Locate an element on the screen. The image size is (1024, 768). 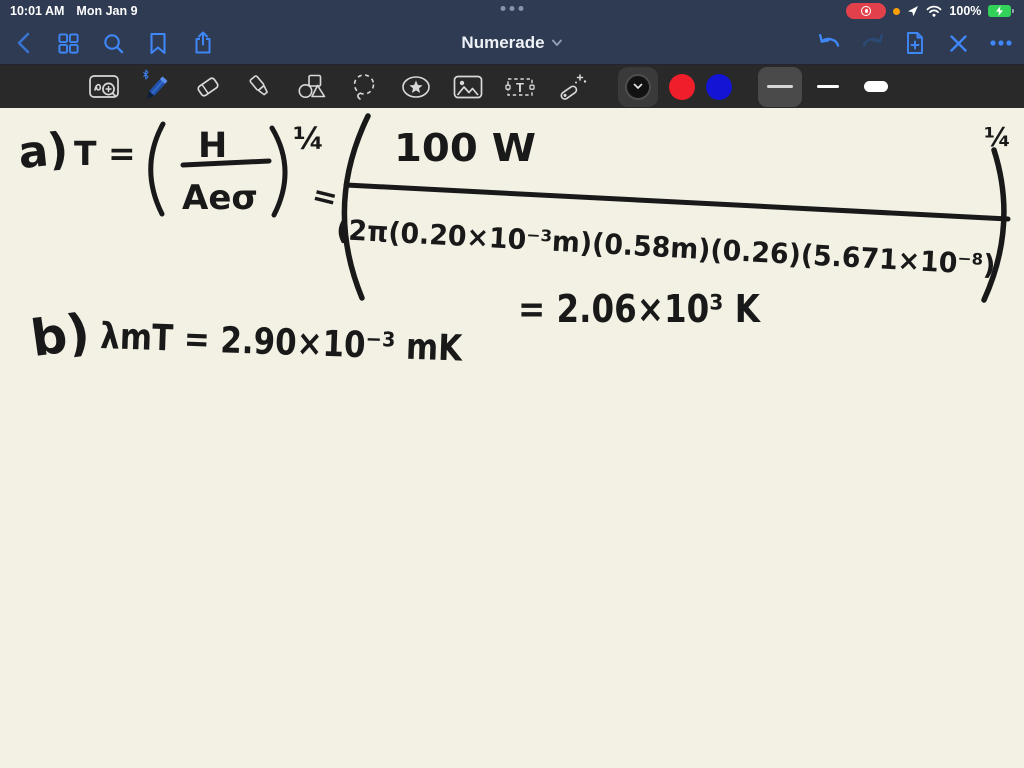
eraser-tool is located at coordinates (208, 87).